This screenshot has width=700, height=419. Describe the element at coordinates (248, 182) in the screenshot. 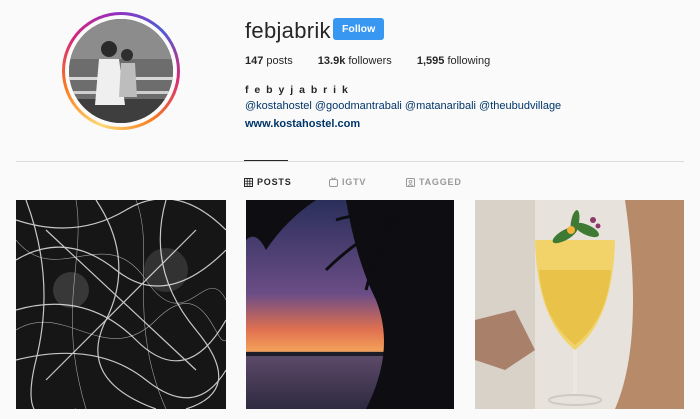

I see `grid-icon` at that location.